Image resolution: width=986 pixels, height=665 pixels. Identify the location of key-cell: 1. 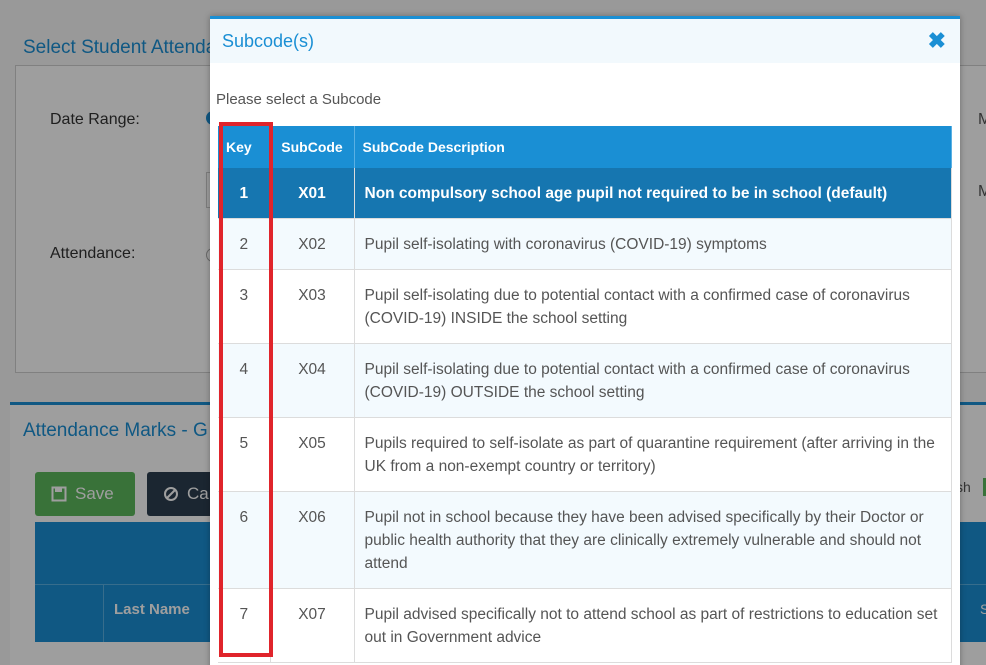
(244, 193).